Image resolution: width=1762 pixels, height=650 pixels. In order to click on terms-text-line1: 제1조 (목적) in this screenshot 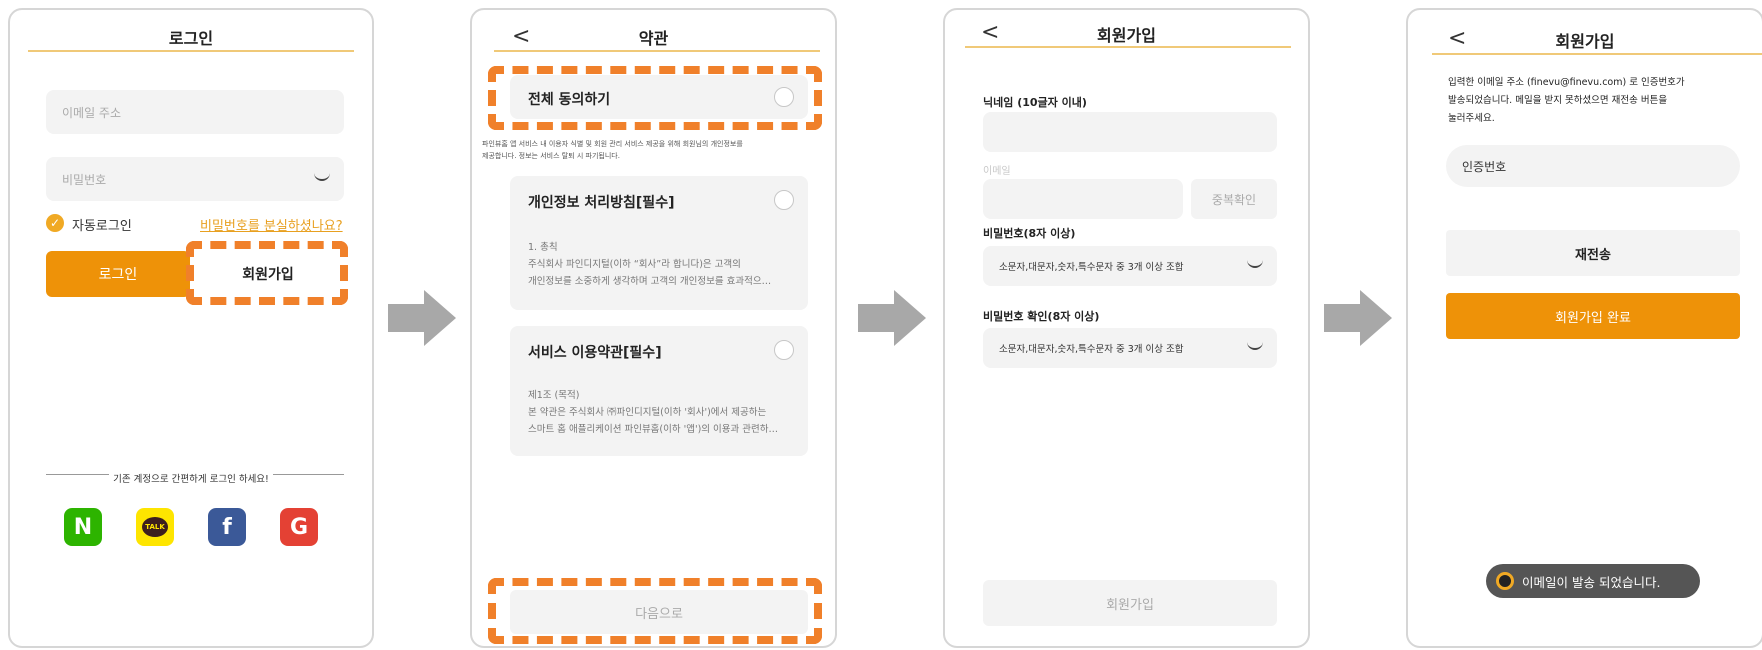, I will do `click(554, 395)`.